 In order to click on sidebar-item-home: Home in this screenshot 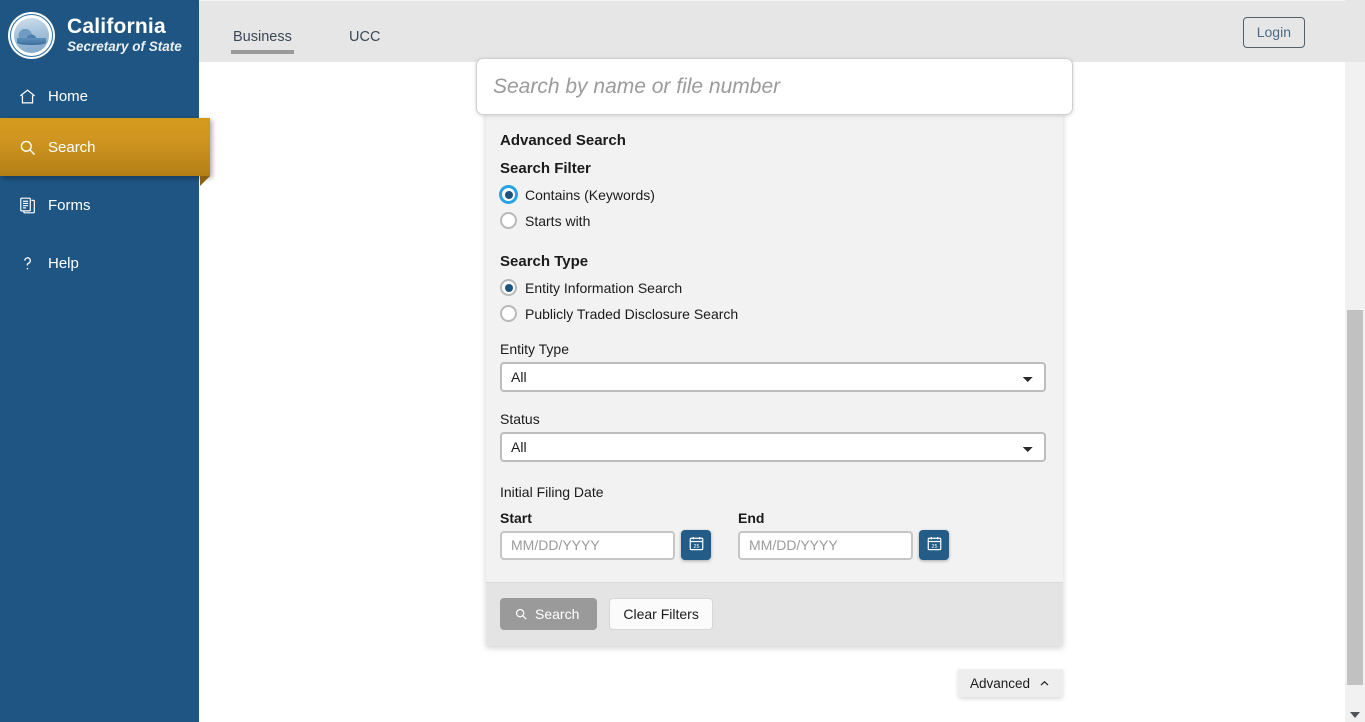, I will do `click(99, 96)`.